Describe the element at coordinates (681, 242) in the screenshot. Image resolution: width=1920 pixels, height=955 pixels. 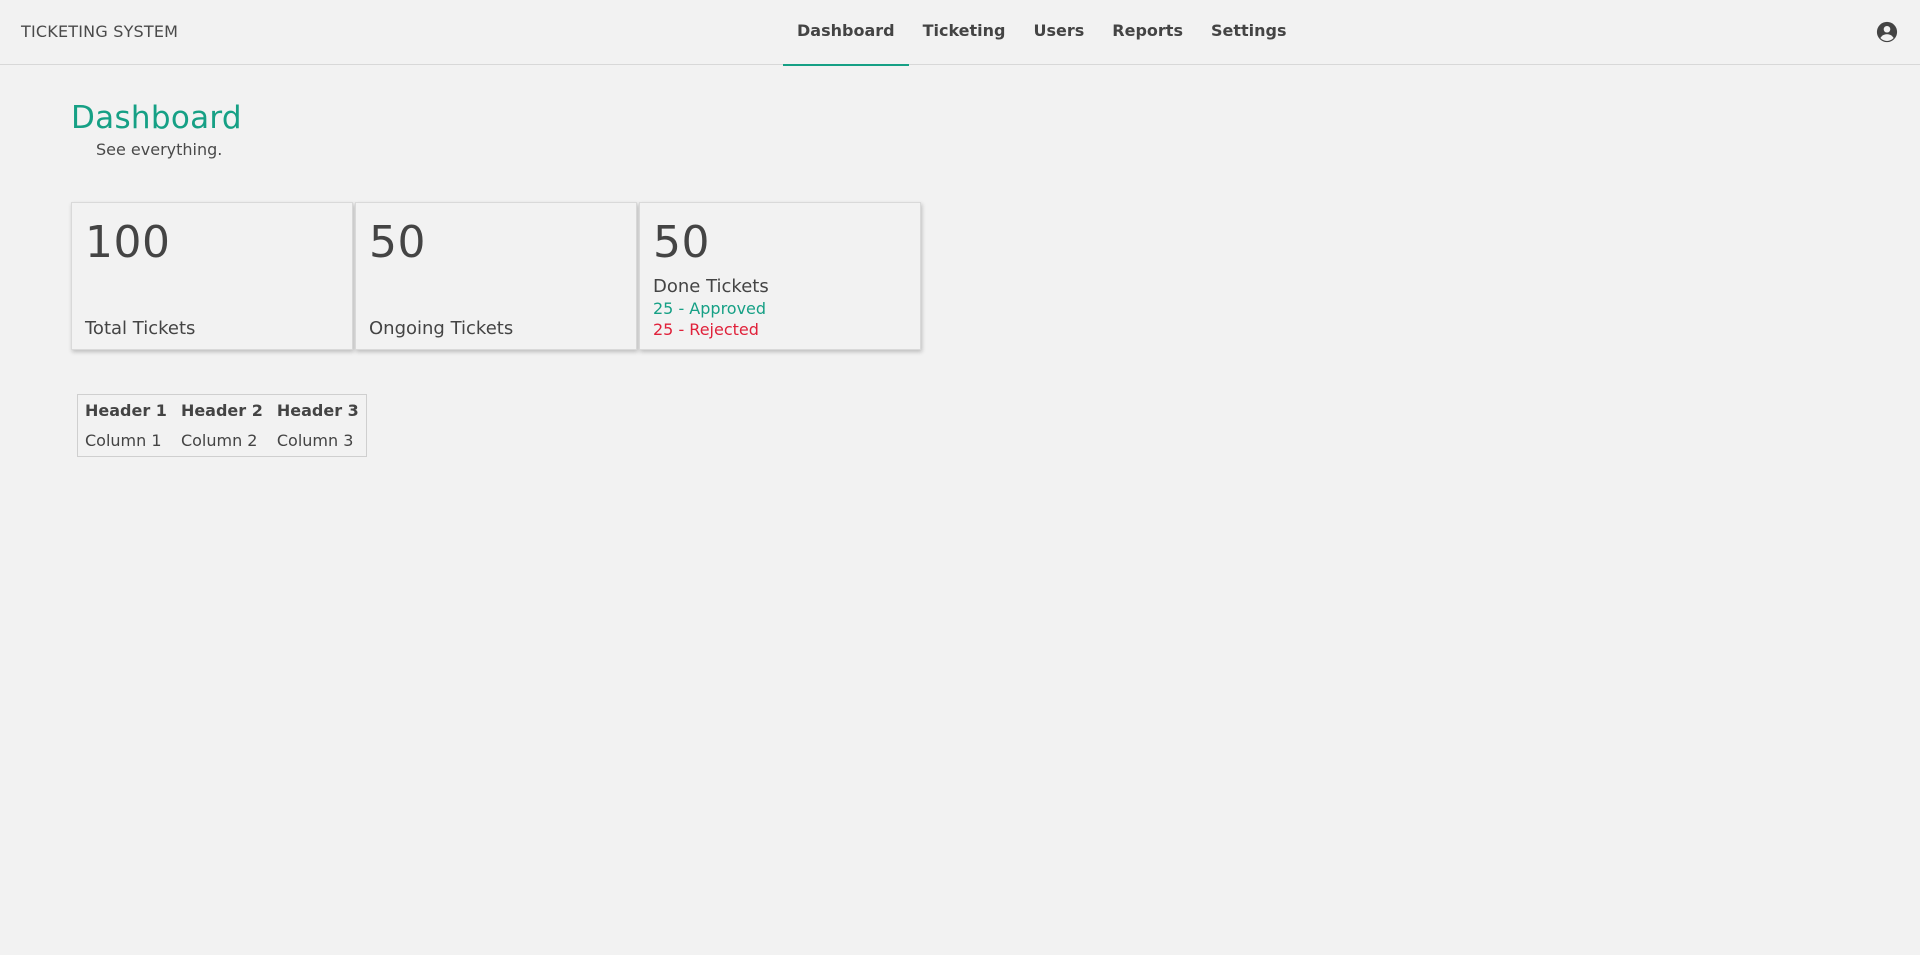
I see `done-tickets-count: 50` at that location.